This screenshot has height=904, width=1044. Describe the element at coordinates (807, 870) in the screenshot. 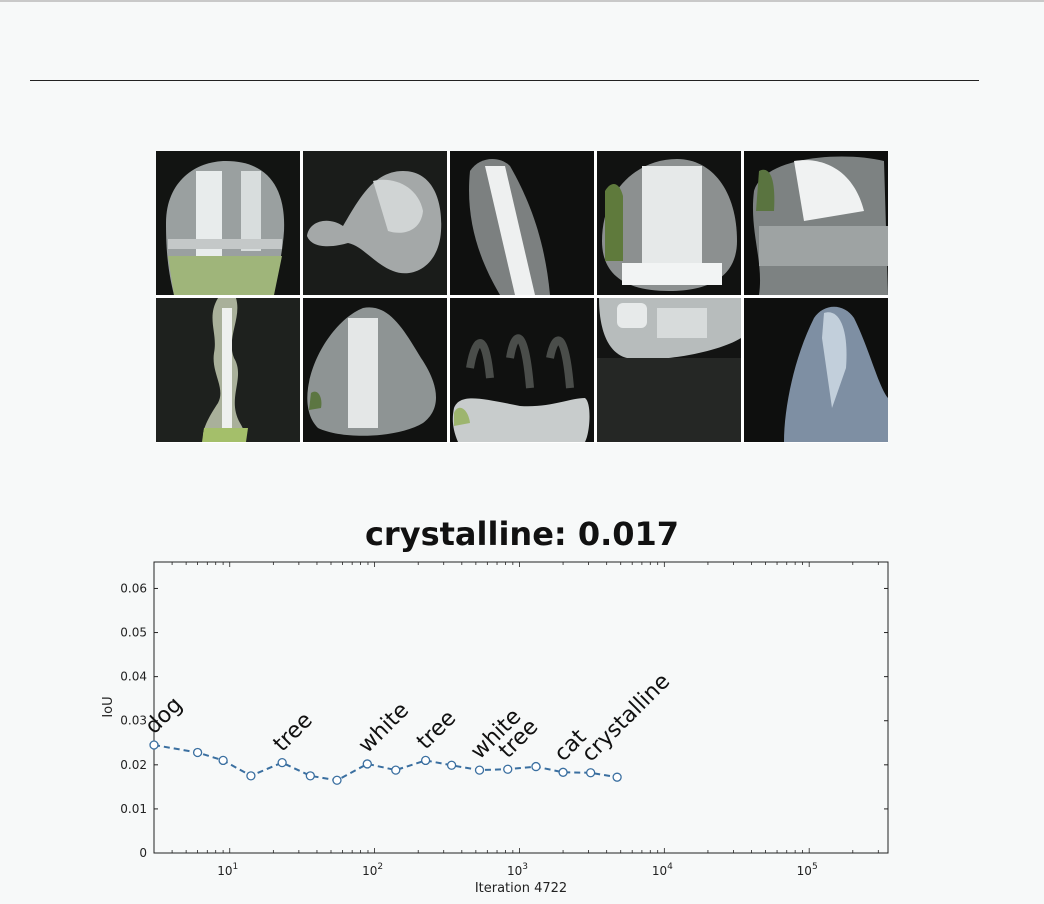

I see `x-tick-label: 105` at that location.